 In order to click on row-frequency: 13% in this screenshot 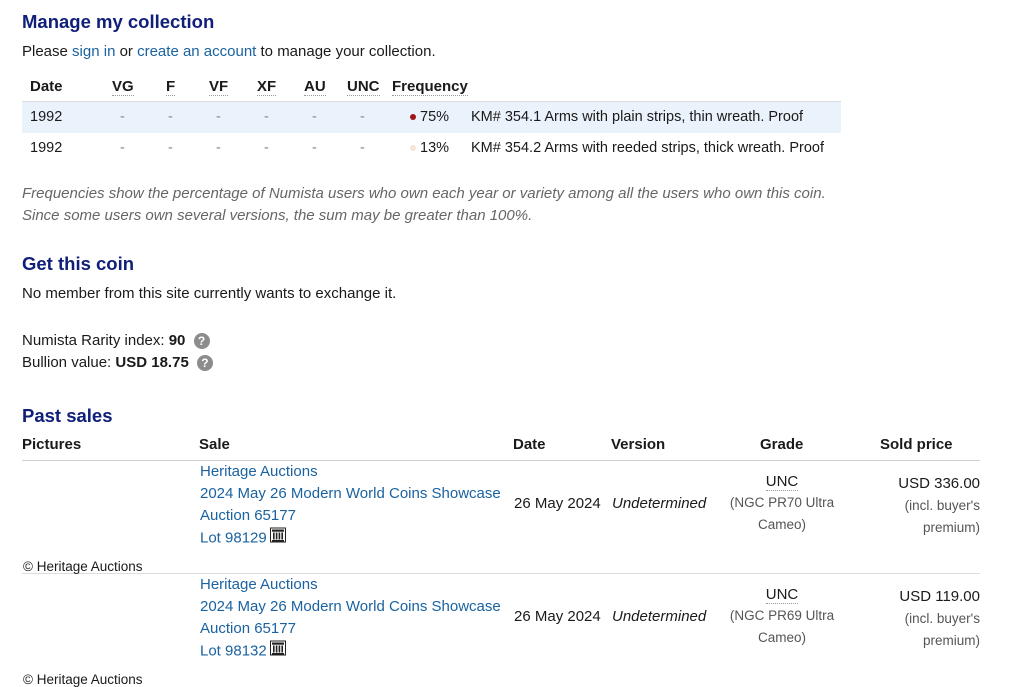, I will do `click(429, 148)`.